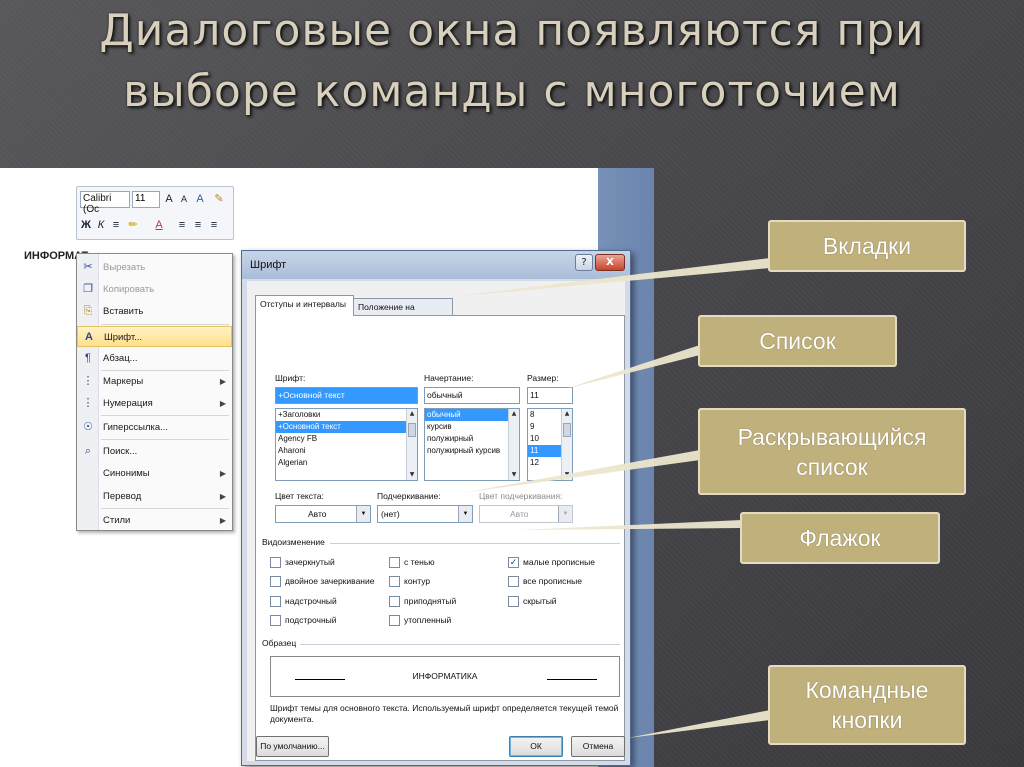  Describe the element at coordinates (304, 305) in the screenshot. I see `tab-indents: Отступы и интервалы` at that location.